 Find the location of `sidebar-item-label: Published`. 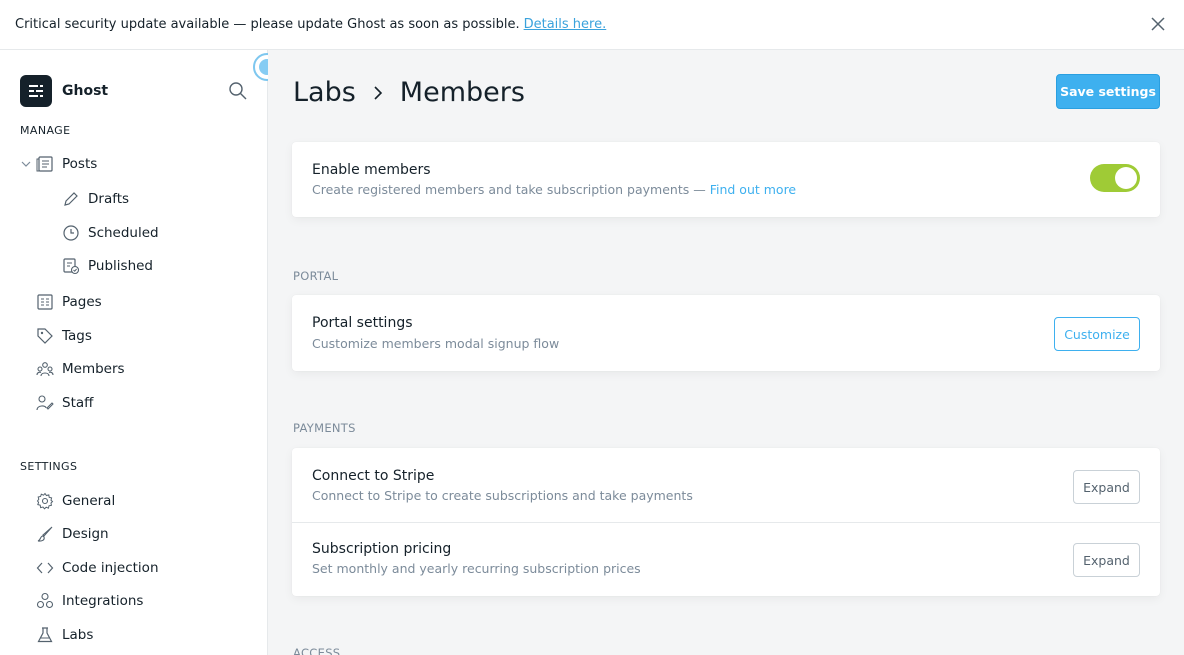

sidebar-item-label: Published is located at coordinates (120, 266).